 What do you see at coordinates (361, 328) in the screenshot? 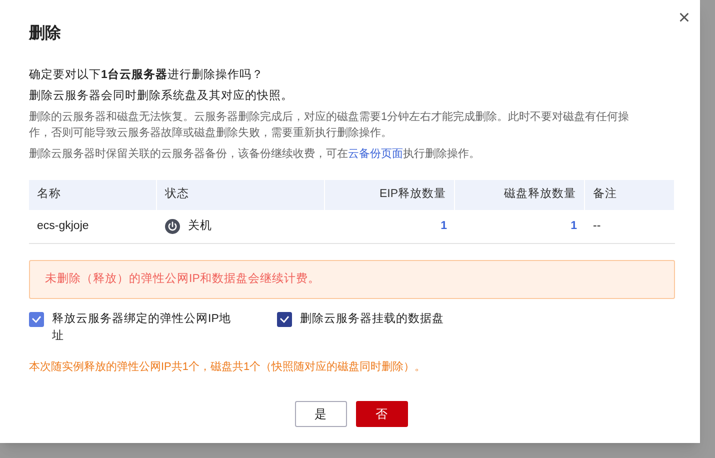
I see `checkbox-option: 删除云服务器挂载的数据盘` at bounding box center [361, 328].